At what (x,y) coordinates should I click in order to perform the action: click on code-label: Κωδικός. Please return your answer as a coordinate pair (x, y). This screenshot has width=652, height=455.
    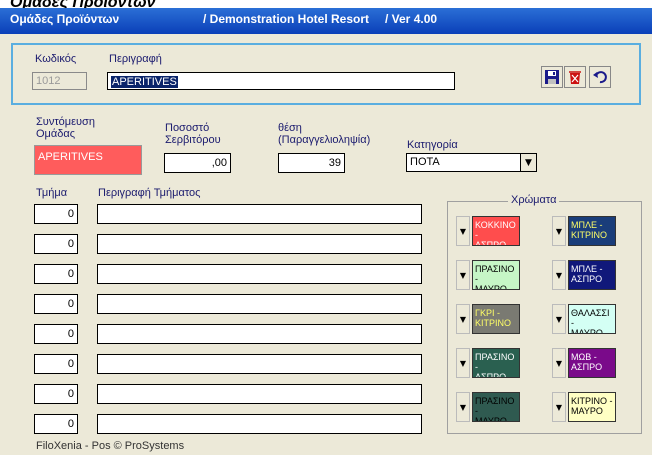
    Looking at the image, I should click on (56, 59).